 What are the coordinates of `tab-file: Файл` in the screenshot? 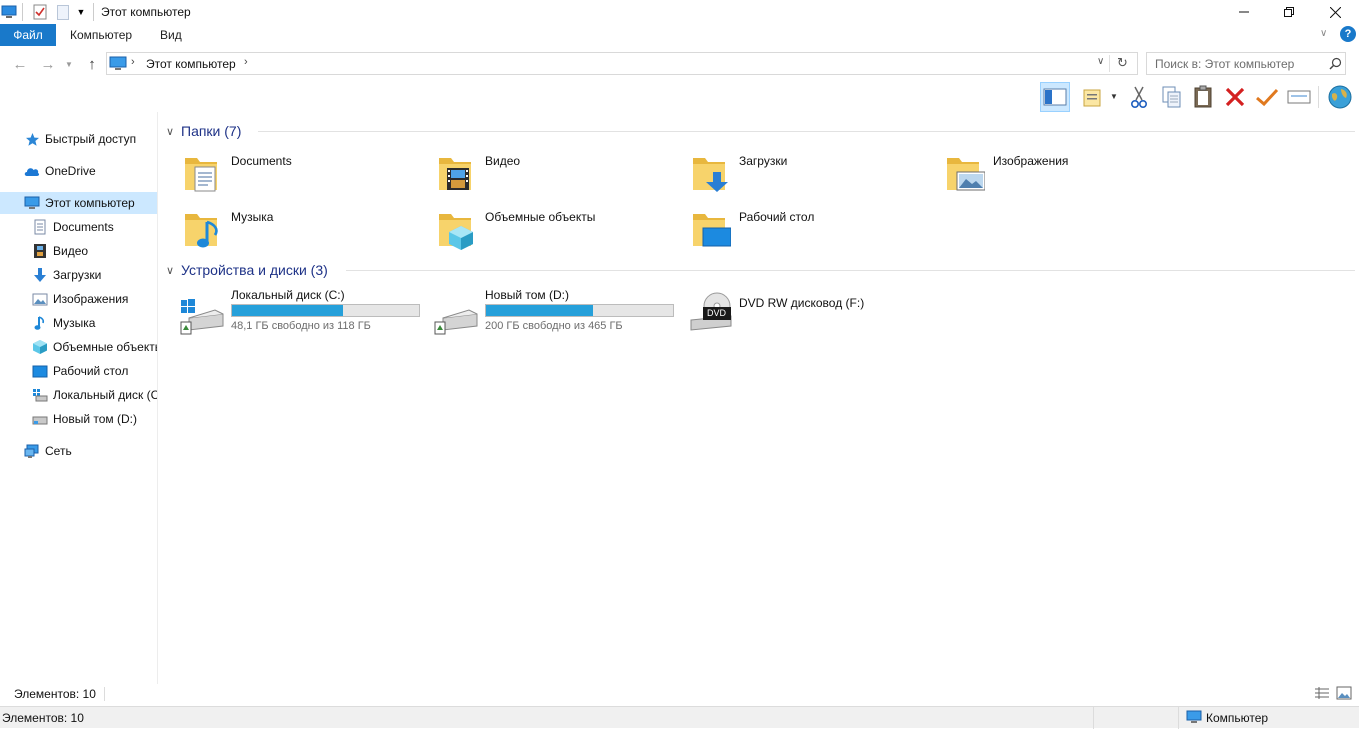 It's located at (28, 35).